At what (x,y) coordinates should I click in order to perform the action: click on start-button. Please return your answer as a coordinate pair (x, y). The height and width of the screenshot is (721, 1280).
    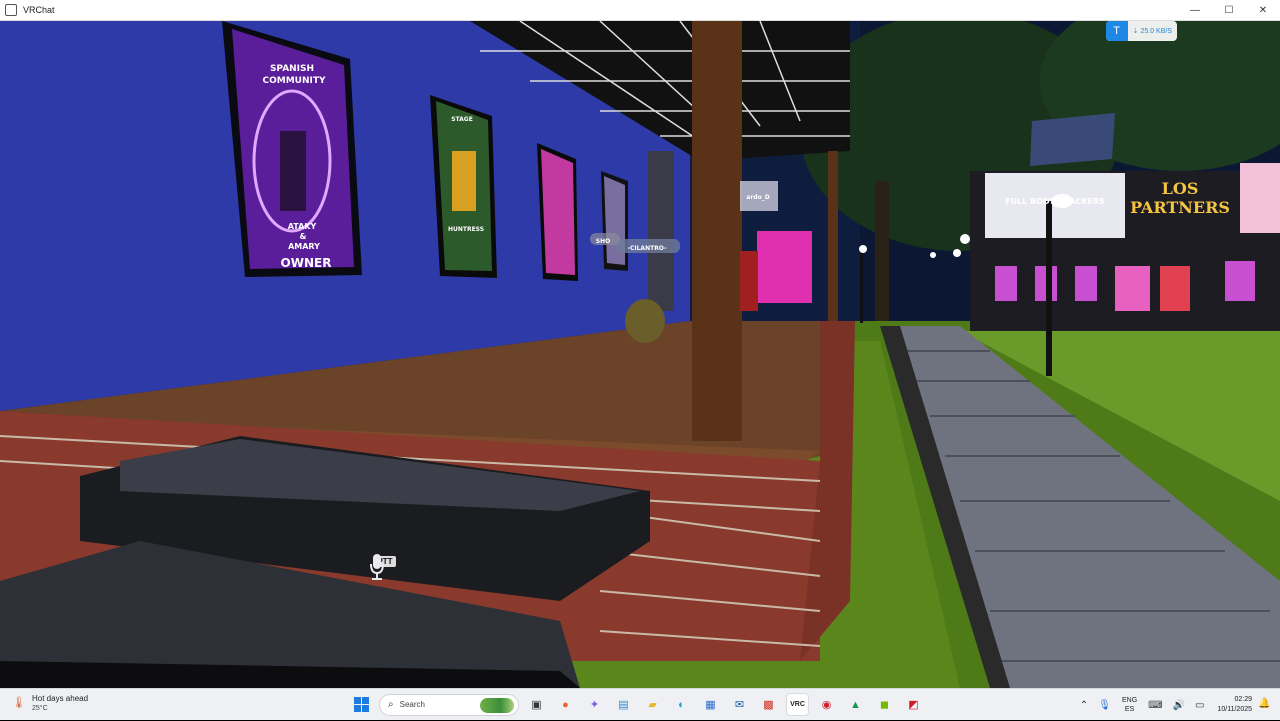
    Looking at the image, I should click on (361, 704).